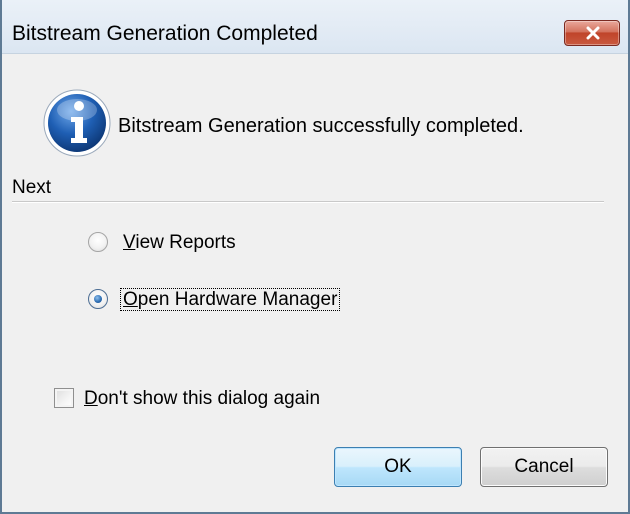  I want to click on next-group-label: Next, so click(32, 187).